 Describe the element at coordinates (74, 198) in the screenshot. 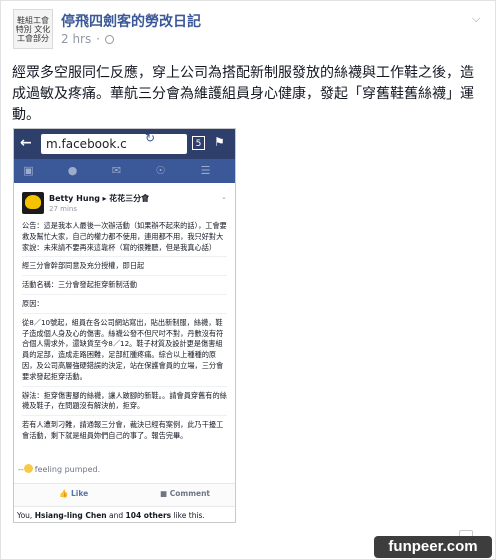

I see `poster-name: Betty Hung` at that location.